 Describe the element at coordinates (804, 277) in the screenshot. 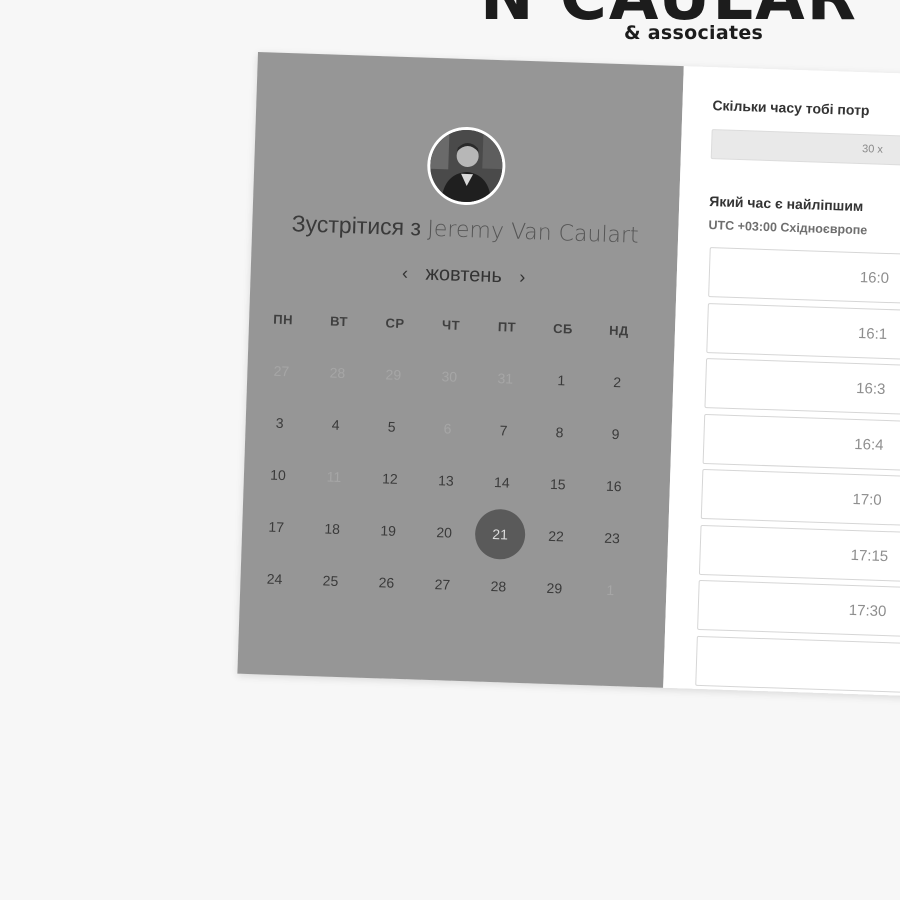

I see `time-slot-button: 16:0` at that location.